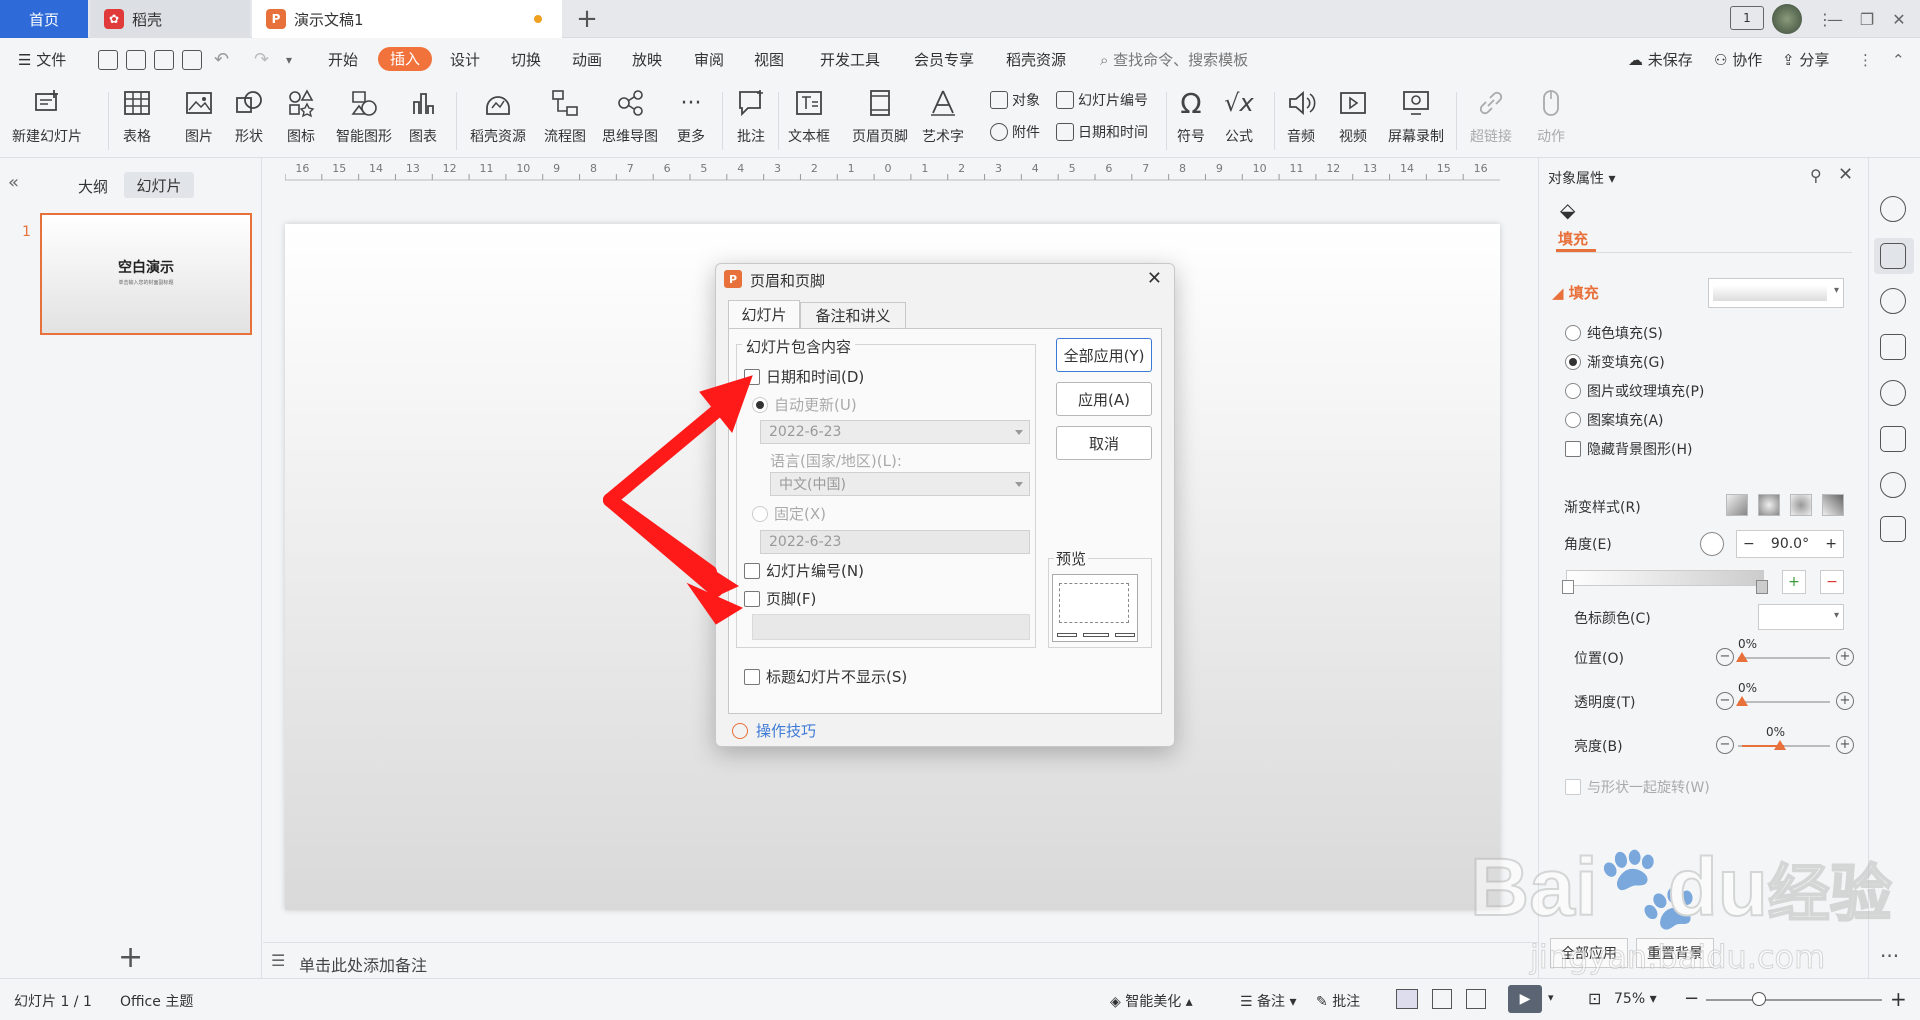 The width and height of the screenshot is (1920, 1020). Describe the element at coordinates (526, 60) in the screenshot. I see `menu-transition: 切换` at that location.